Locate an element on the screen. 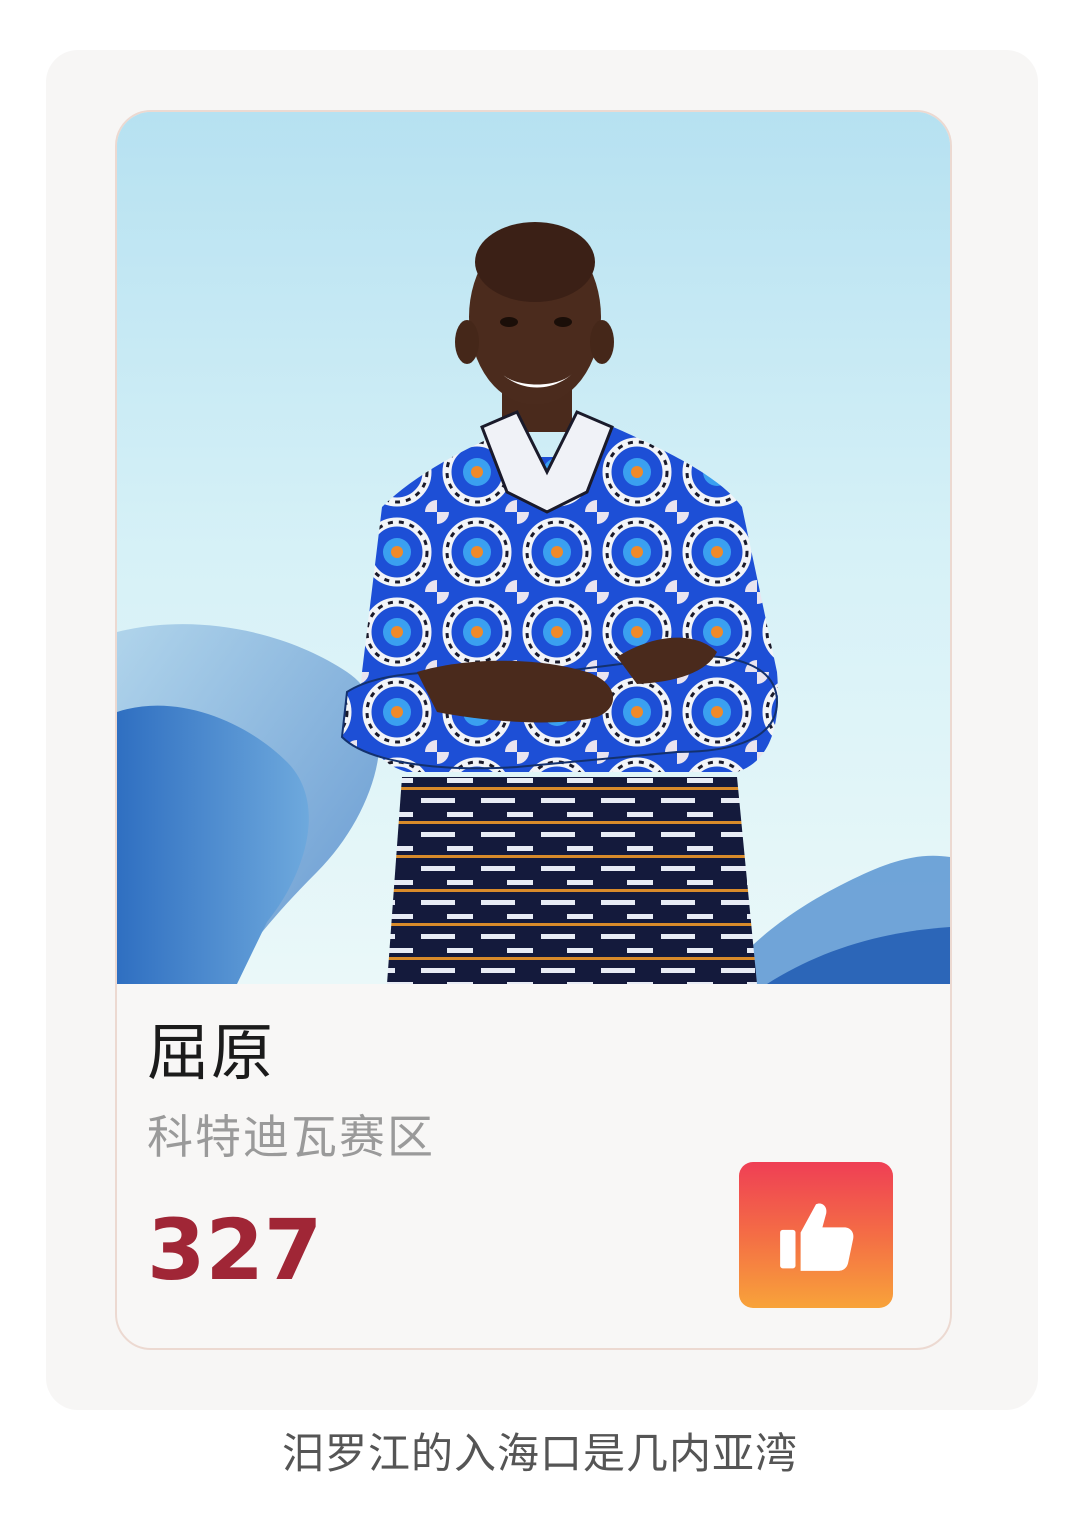 The height and width of the screenshot is (1530, 1080). caption: 汨罗江的入海口是几内亚湾 is located at coordinates (539, 1453).